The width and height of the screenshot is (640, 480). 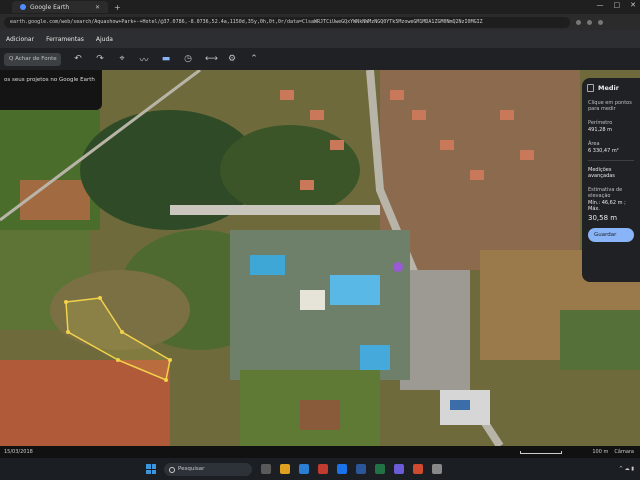 I want to click on measure-instruction: Clique em pontos para medir, so click(x=610, y=106).